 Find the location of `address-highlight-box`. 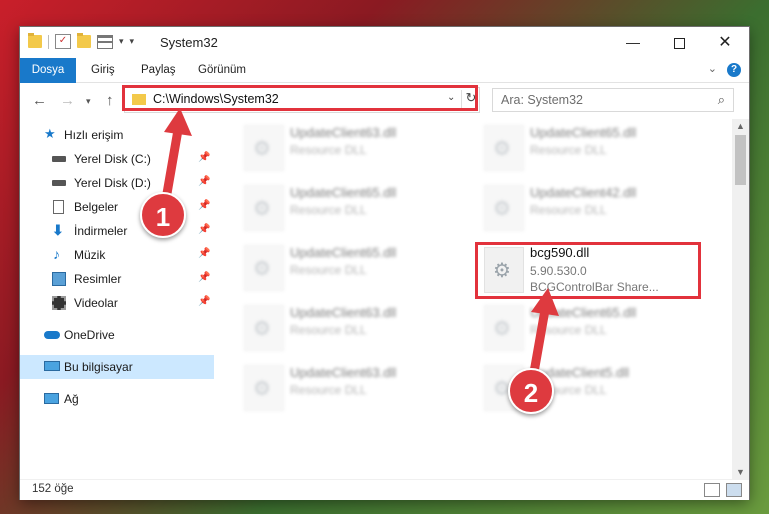

address-highlight-box is located at coordinates (300, 98).